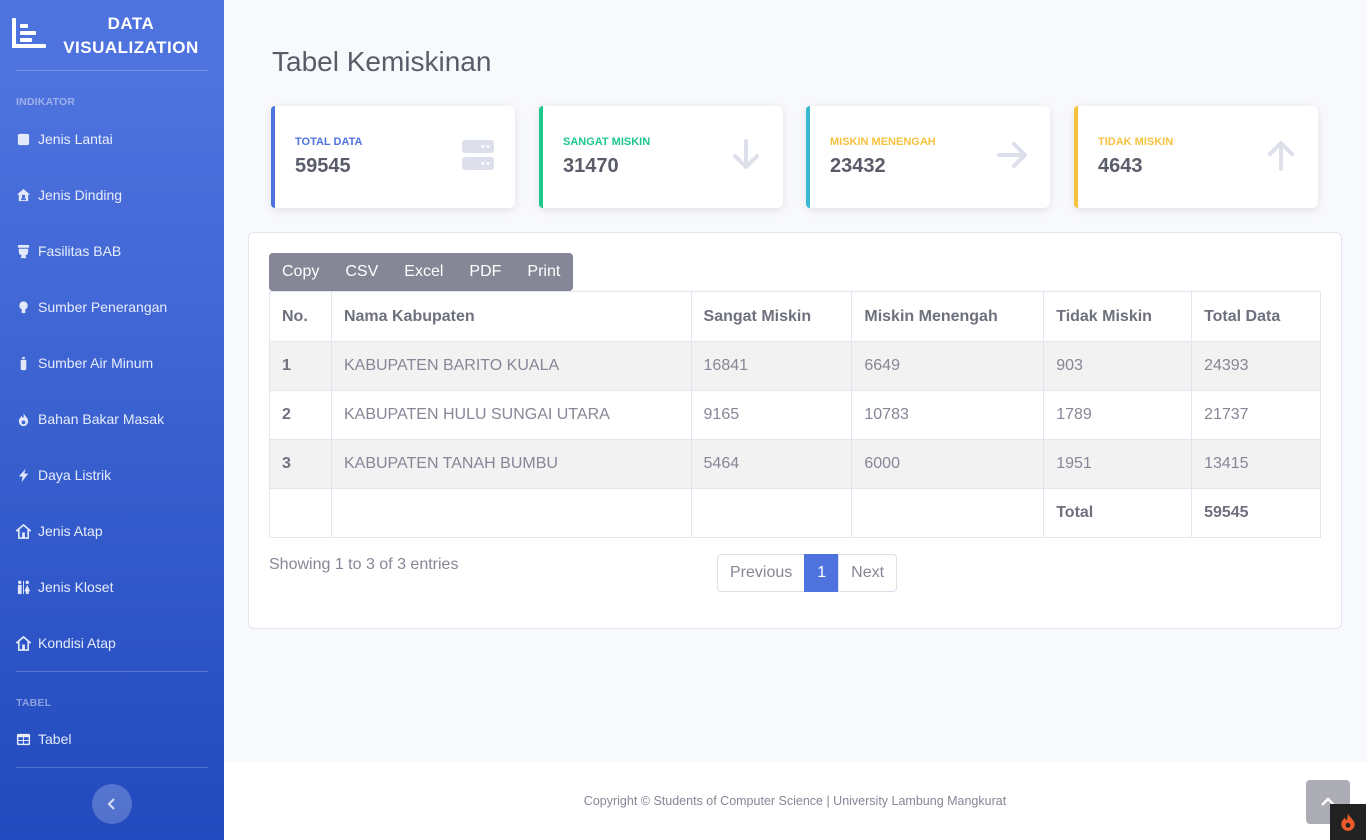  Describe the element at coordinates (23, 643) in the screenshot. I see `house-icon` at that location.